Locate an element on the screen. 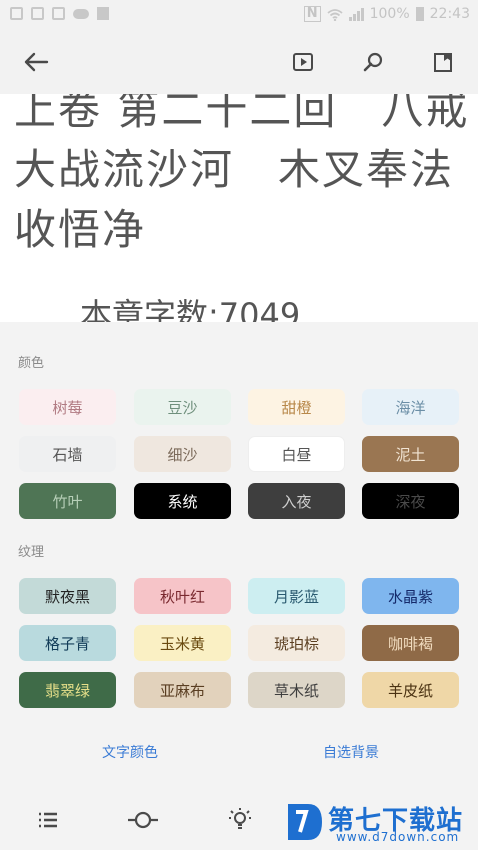 Image resolution: width=478 pixels, height=850 pixels. clock: 22:43 is located at coordinates (449, 14).